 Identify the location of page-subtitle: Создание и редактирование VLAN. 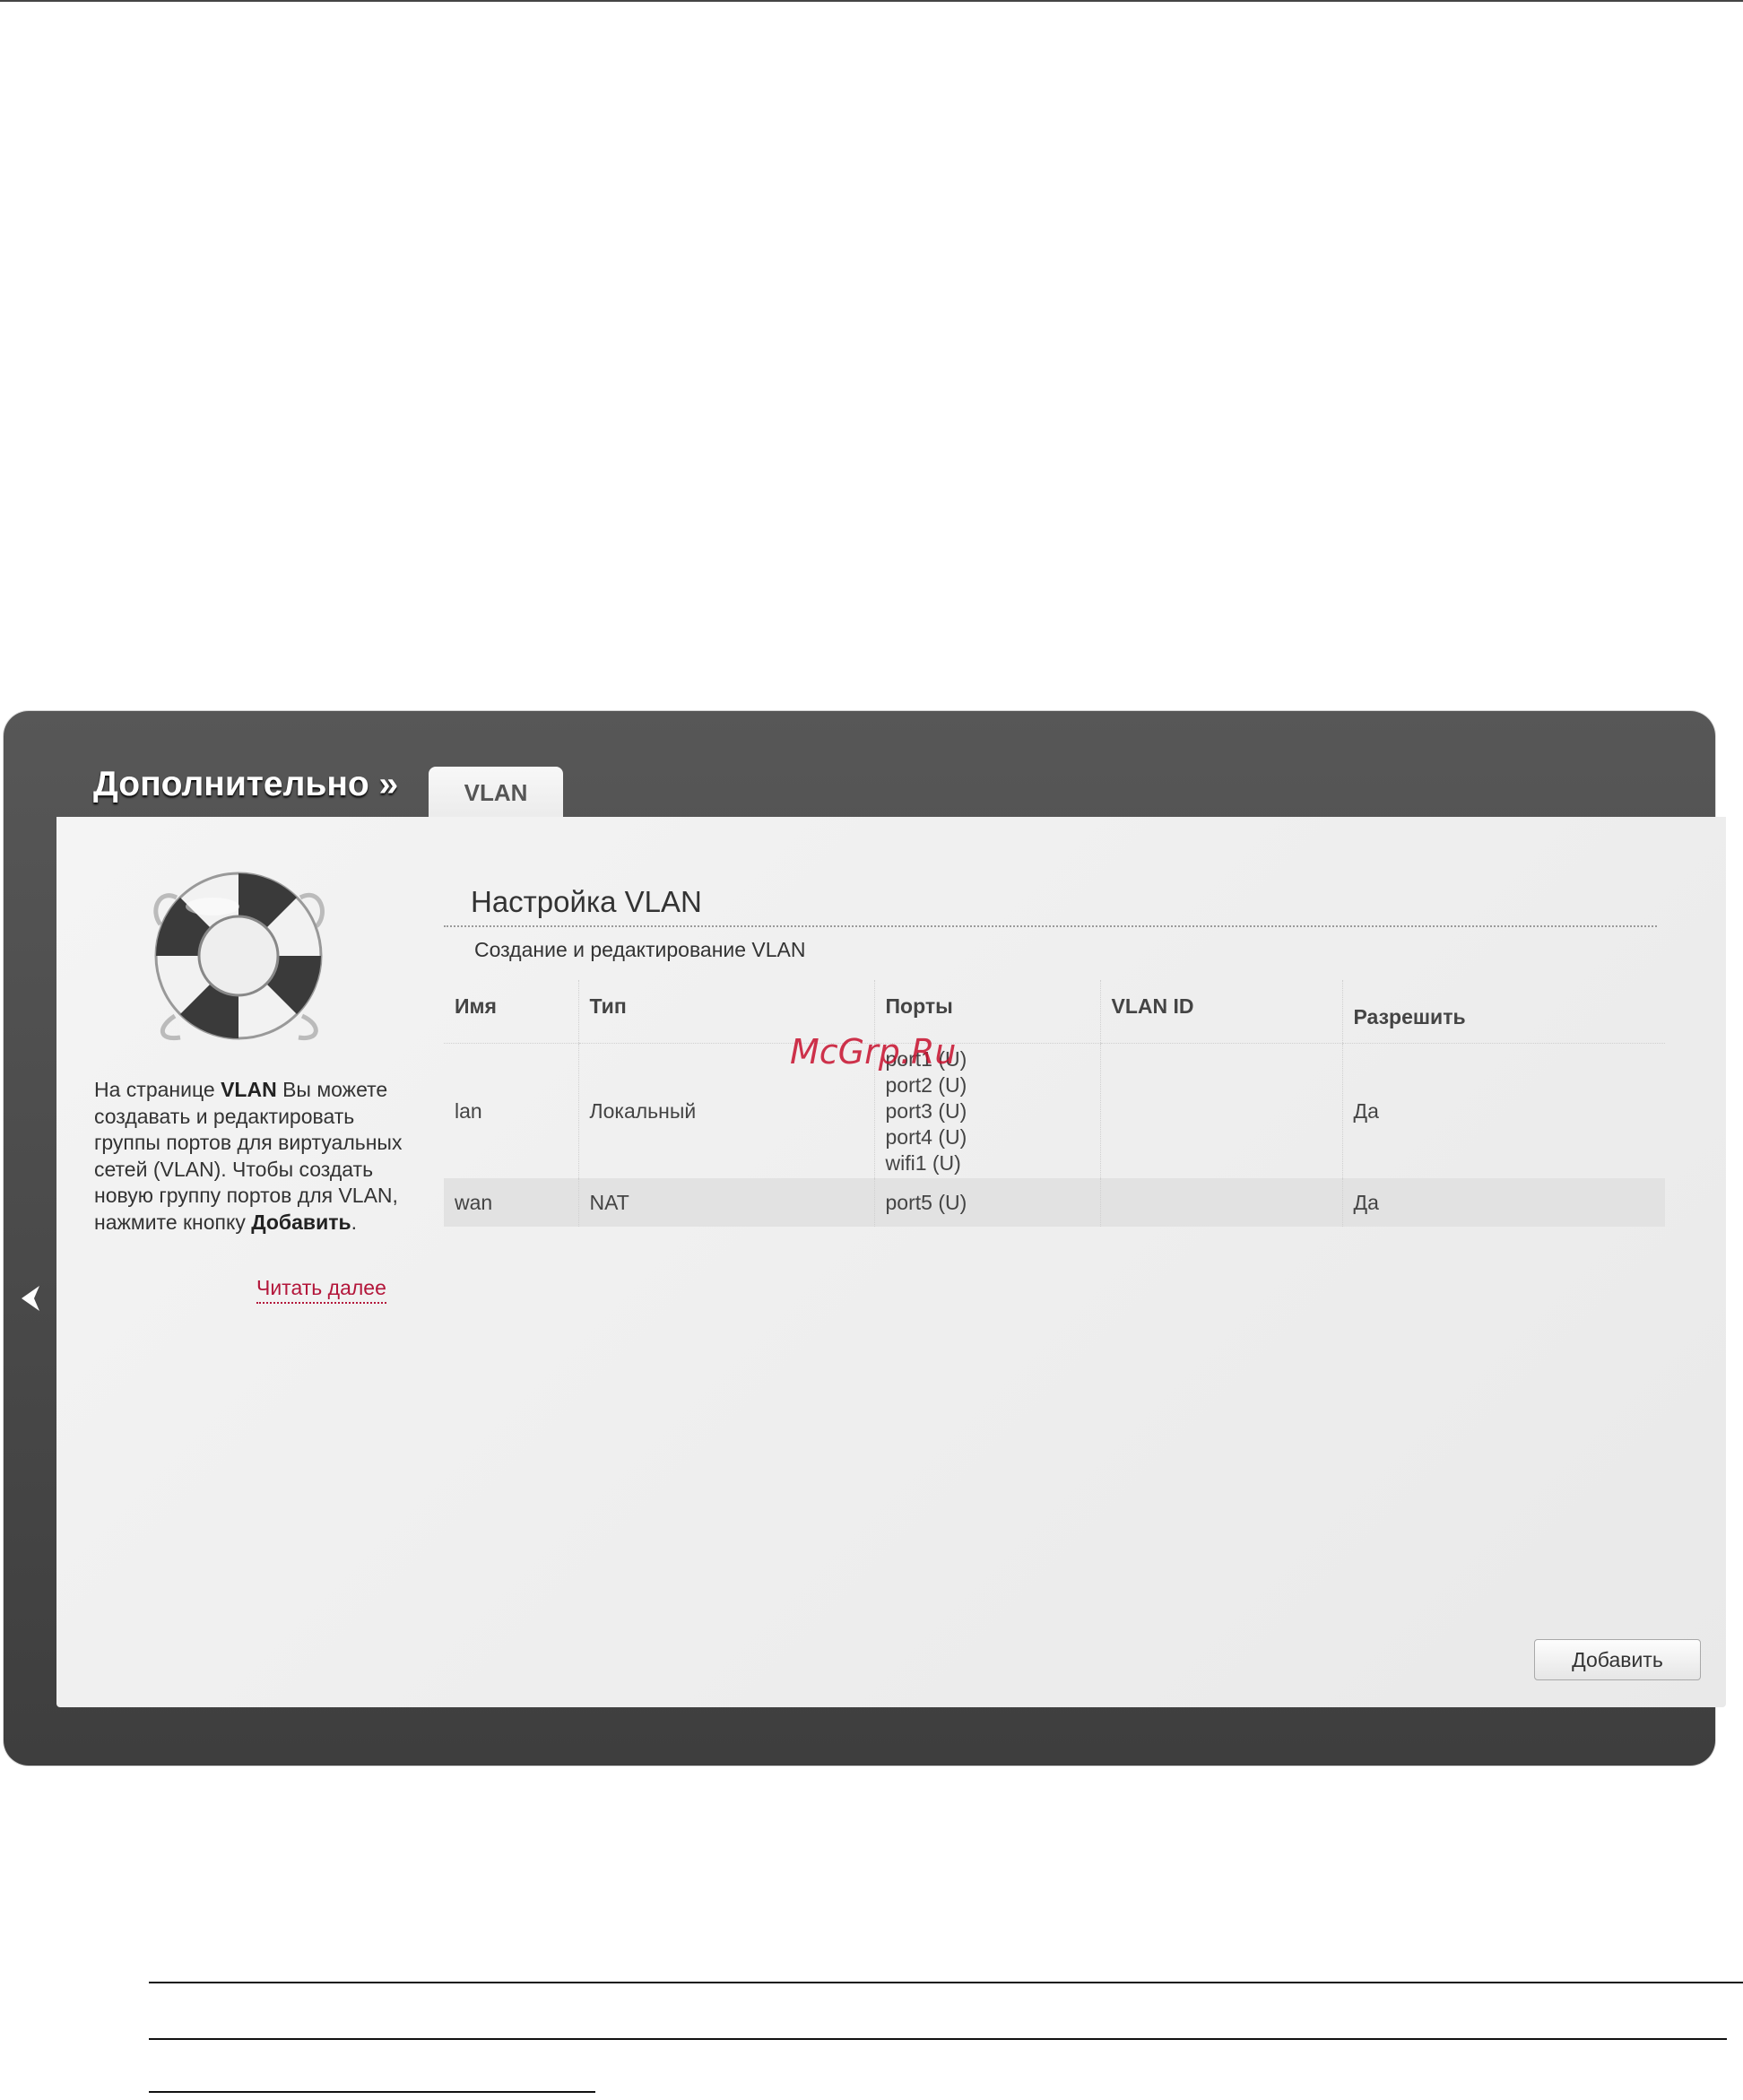
(640, 949).